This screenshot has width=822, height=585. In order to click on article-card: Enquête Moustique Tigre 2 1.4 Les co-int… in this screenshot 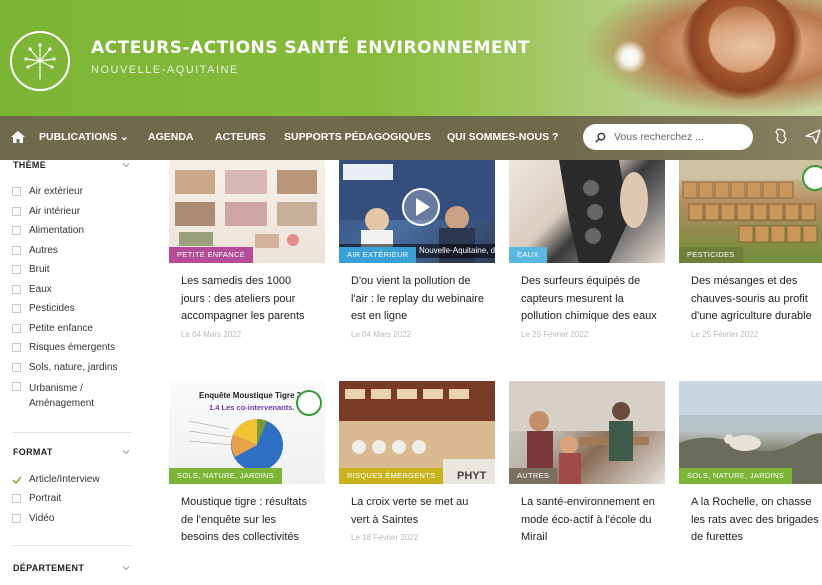, I will do `click(247, 466)`.